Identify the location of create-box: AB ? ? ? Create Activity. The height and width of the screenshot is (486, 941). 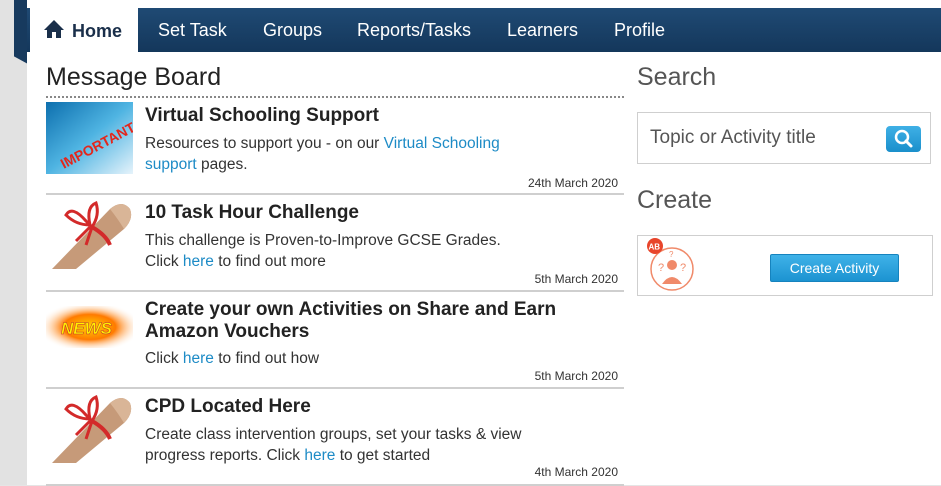
(785, 265).